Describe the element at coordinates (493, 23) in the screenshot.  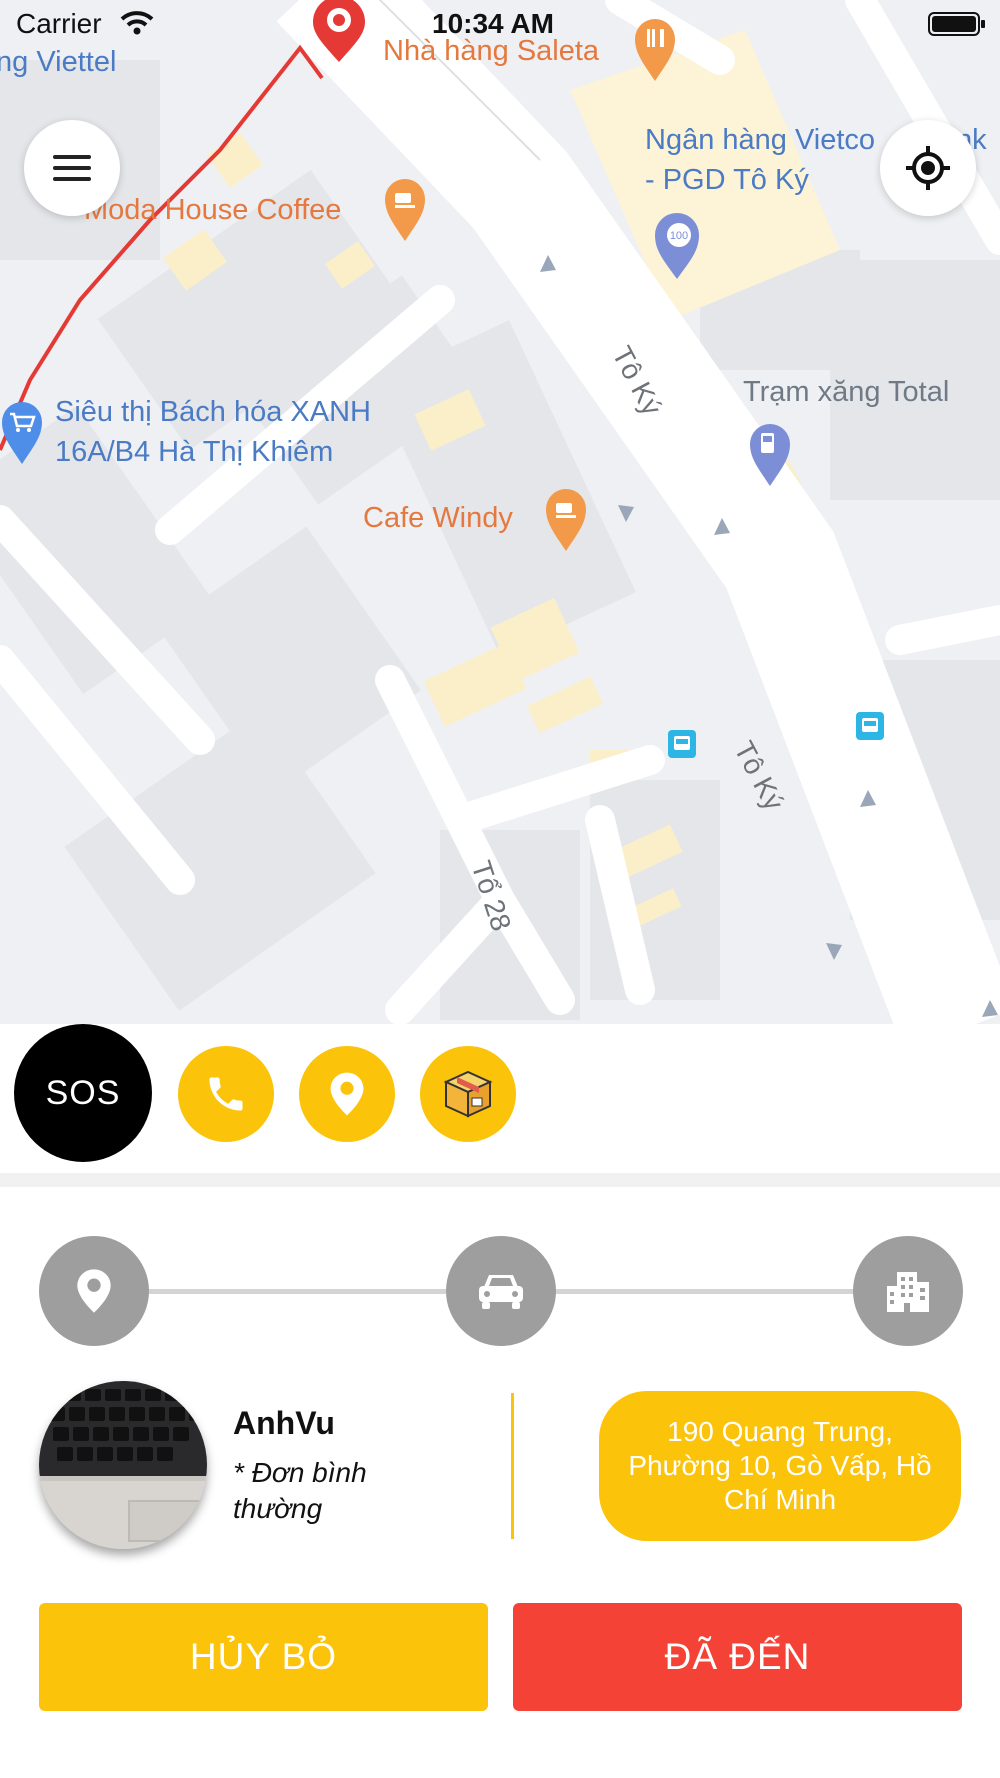
I see `status-time: 10:34 AM` at that location.